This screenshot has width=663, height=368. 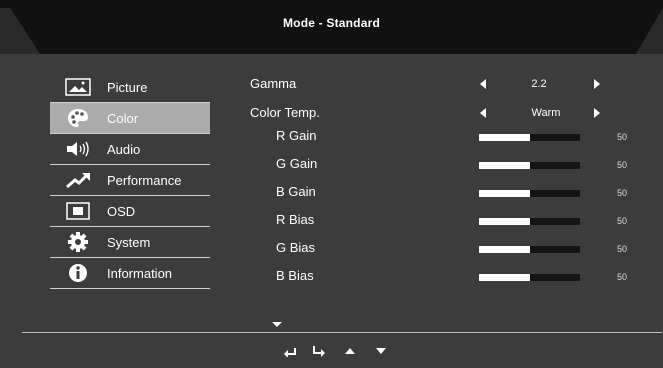 What do you see at coordinates (290, 351) in the screenshot?
I see `back-icon` at bounding box center [290, 351].